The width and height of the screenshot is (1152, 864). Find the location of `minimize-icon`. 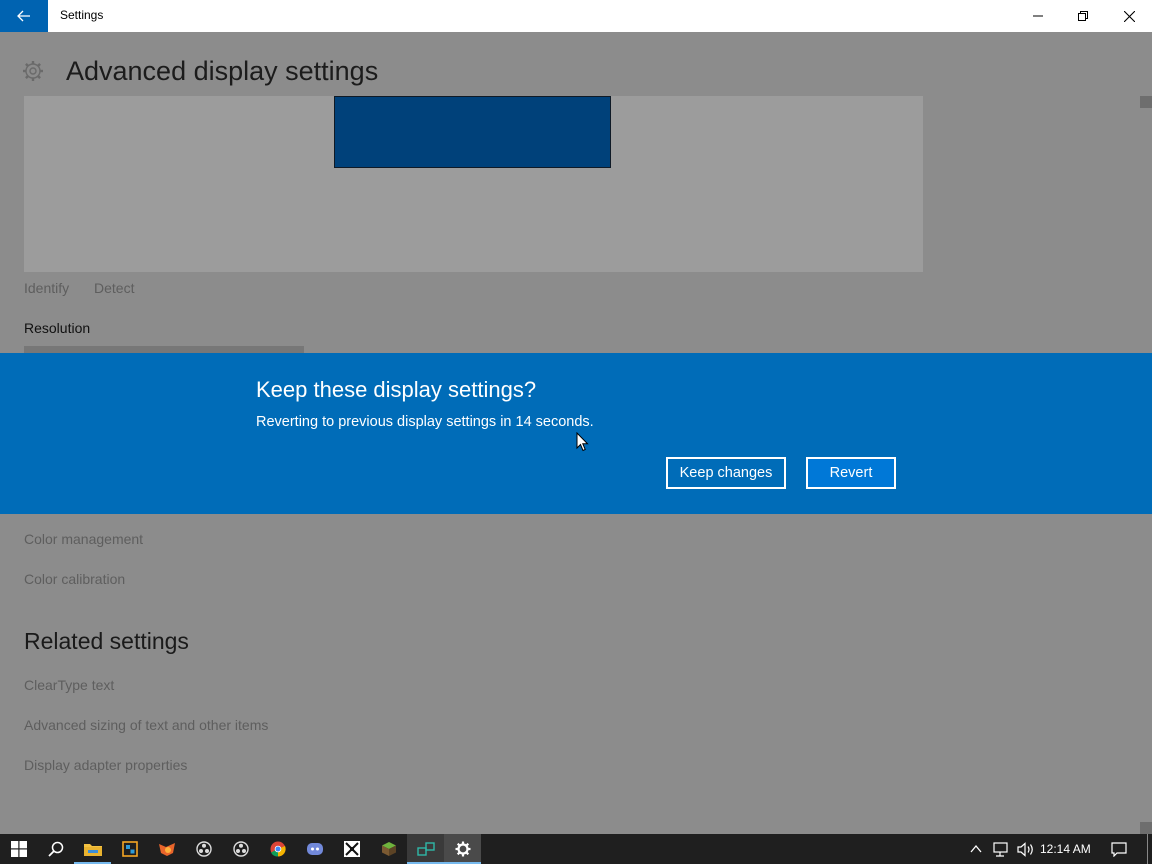

minimize-icon is located at coordinates (1038, 16).